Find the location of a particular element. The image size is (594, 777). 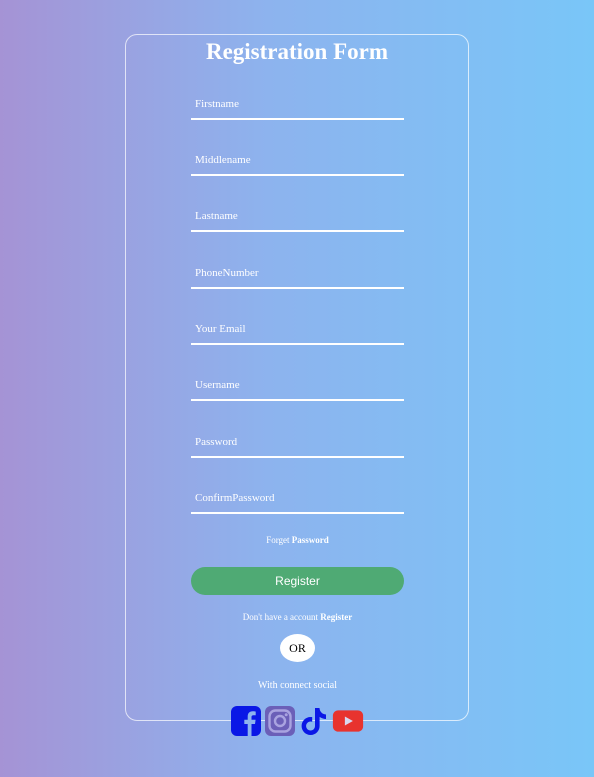

firstname-input is located at coordinates (297, 104).